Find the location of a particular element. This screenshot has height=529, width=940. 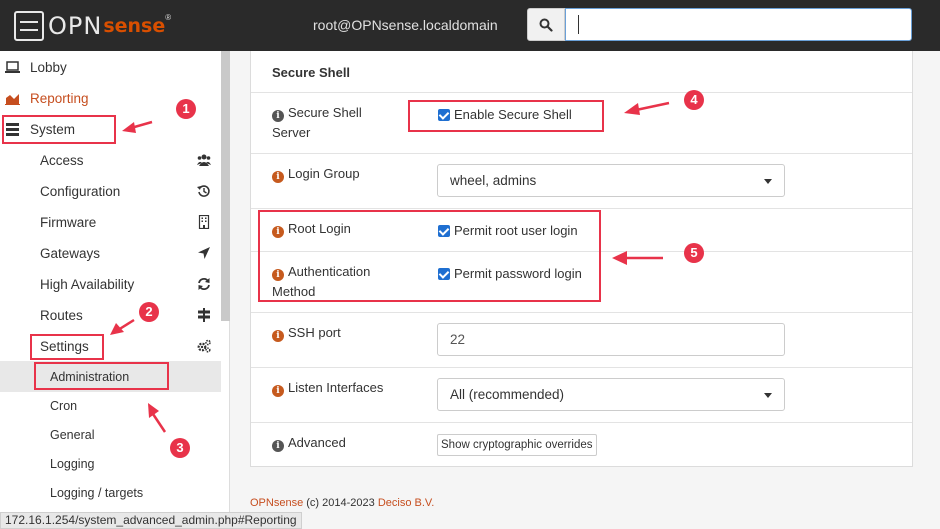

listen-interfaces-label: i Listen Interfaces is located at coordinates (337, 388).